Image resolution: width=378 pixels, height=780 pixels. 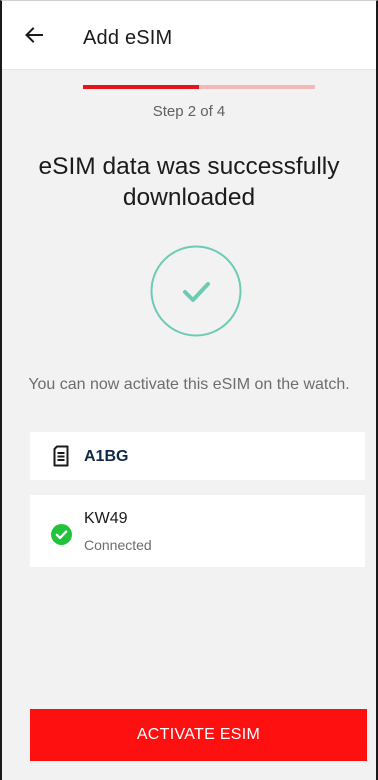 I want to click on app-bar: Add eSIM, so click(x=189, y=35).